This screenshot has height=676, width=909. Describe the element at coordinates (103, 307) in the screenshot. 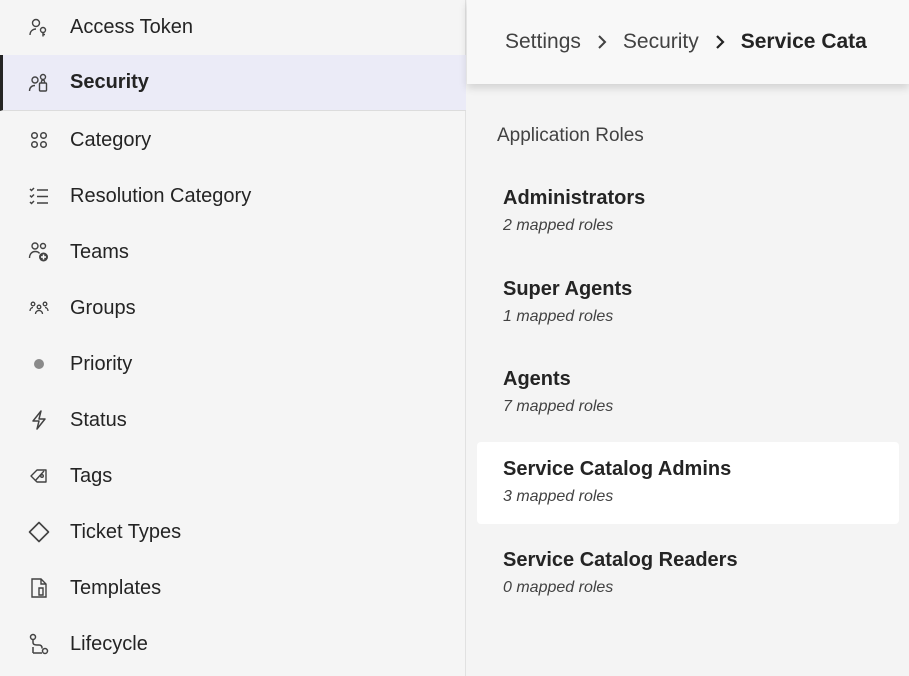

I see `sidebar-item-label: Groups` at that location.